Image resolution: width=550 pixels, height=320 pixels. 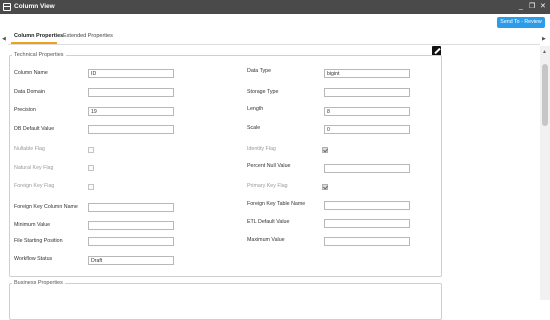 What do you see at coordinates (33, 259) in the screenshot?
I see `workflow-status-label: Workflow Status` at bounding box center [33, 259].